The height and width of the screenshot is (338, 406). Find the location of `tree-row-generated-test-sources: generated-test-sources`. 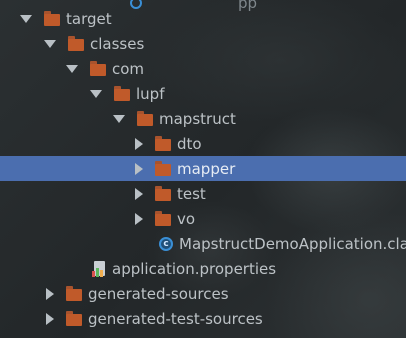

tree-row-generated-test-sources: generated-test-sources is located at coordinates (203, 318).